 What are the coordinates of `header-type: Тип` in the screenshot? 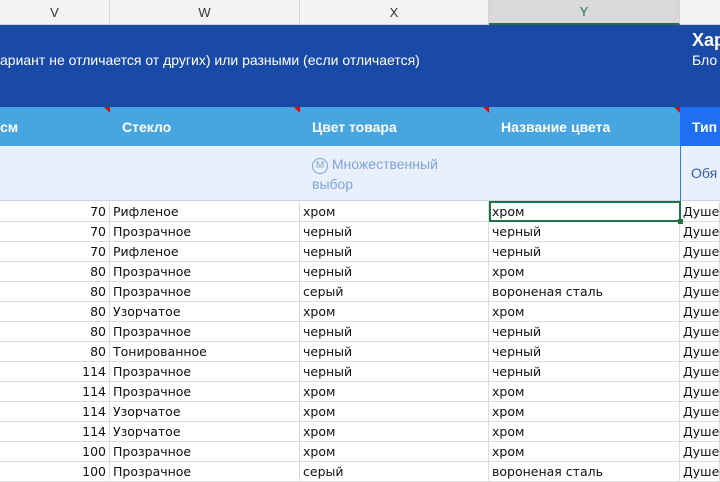 It's located at (700, 126).